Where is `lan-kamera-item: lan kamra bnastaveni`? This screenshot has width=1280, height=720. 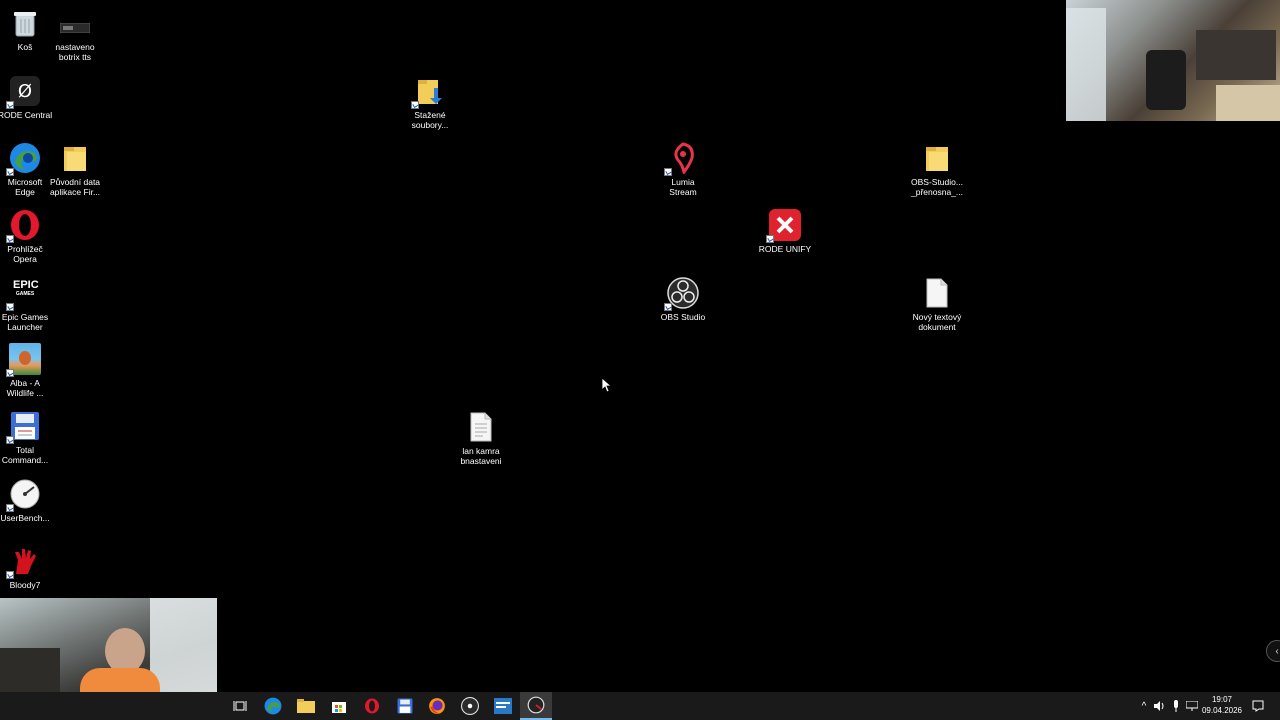 lan-kamera-item: lan kamra bnastaveni is located at coordinates (481, 438).